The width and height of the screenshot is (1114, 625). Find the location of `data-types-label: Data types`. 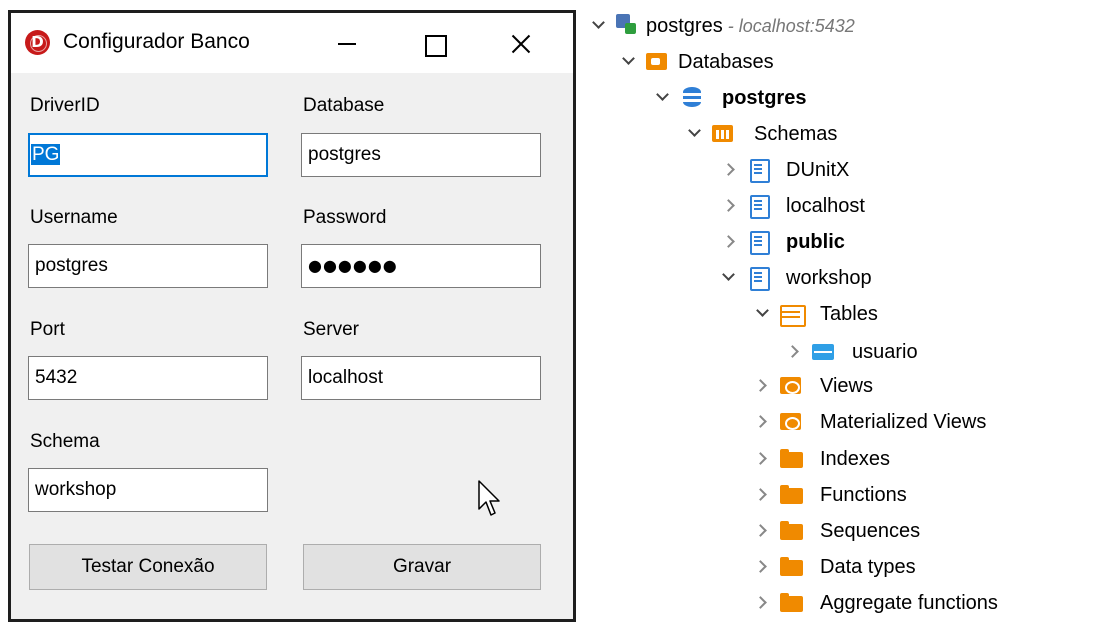

data-types-label: Data types is located at coordinates (868, 567).